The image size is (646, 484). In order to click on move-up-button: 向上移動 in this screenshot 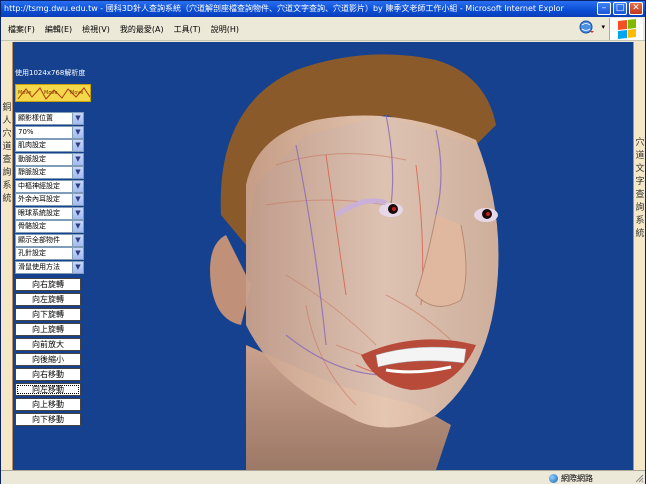, I will do `click(48, 404)`.